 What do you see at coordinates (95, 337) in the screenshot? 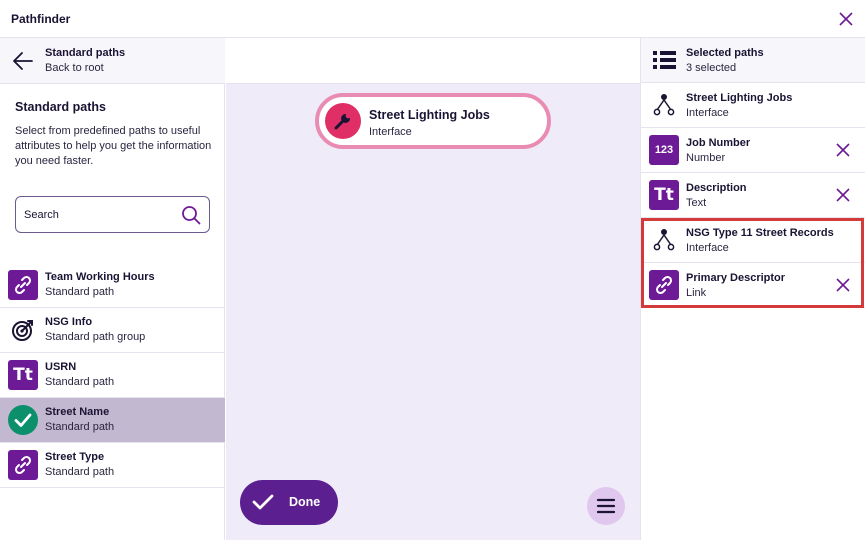
I see `item-sublabel: Standard path group` at bounding box center [95, 337].